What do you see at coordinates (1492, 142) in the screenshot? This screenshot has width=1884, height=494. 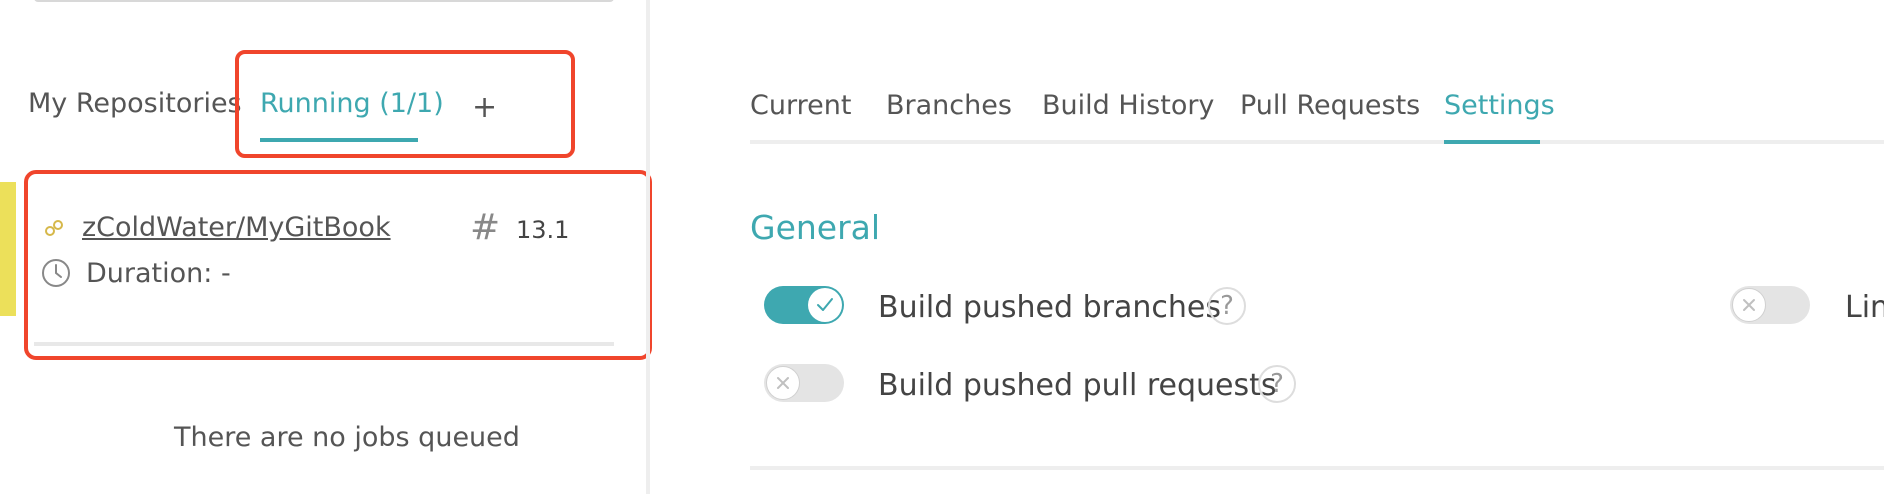 I see `tab-settings-underline` at bounding box center [1492, 142].